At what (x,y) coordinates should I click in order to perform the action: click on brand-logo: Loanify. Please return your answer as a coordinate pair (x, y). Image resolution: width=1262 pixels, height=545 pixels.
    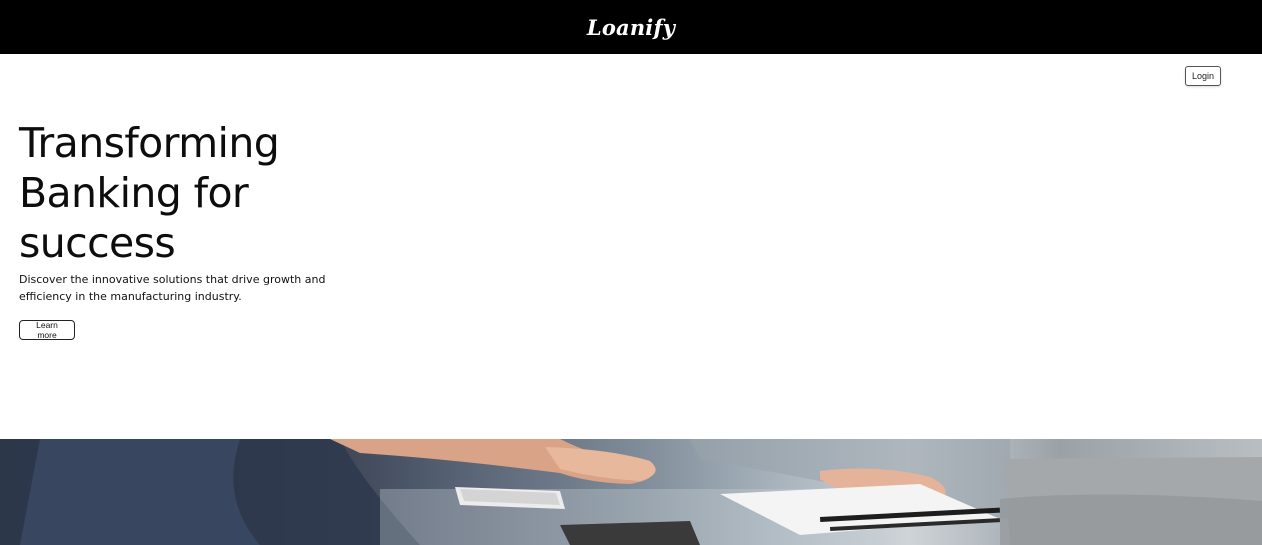
    Looking at the image, I should click on (631, 27).